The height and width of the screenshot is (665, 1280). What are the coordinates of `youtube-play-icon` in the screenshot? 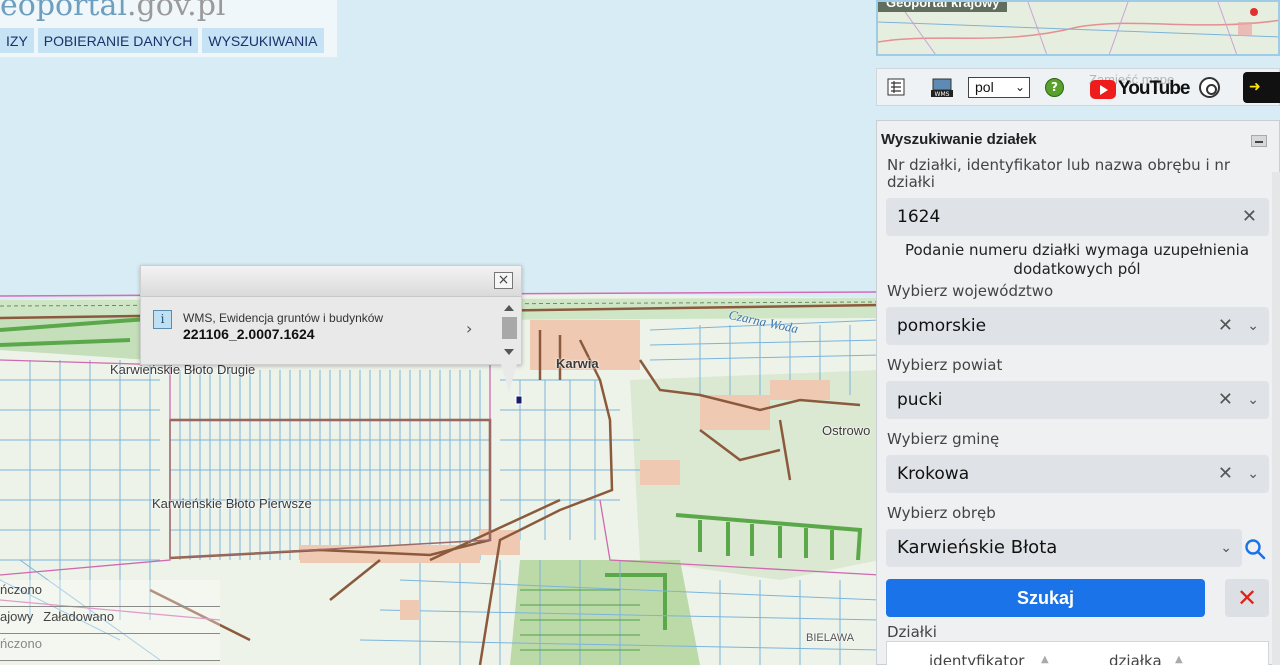 It's located at (1103, 89).